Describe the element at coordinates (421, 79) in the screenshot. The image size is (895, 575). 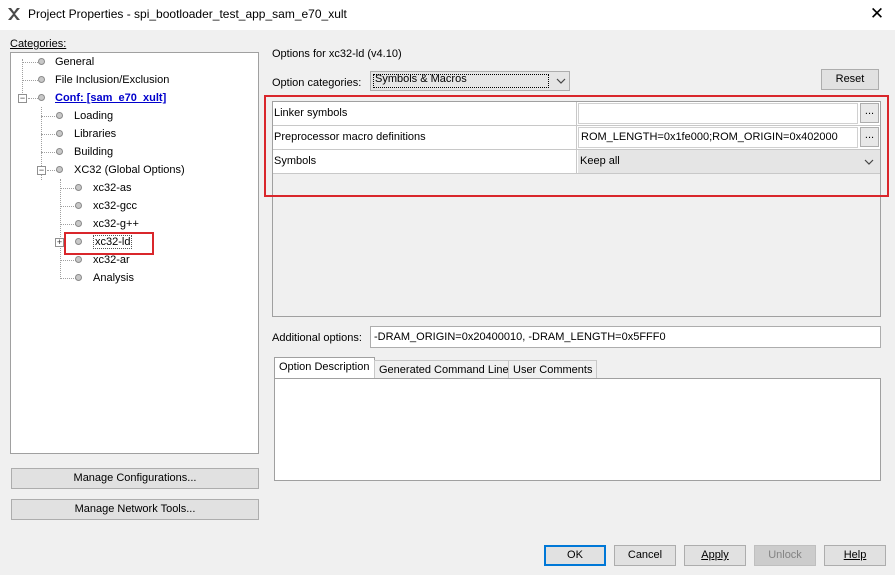
I see `option-categories-value: Symbols & Macros` at that location.